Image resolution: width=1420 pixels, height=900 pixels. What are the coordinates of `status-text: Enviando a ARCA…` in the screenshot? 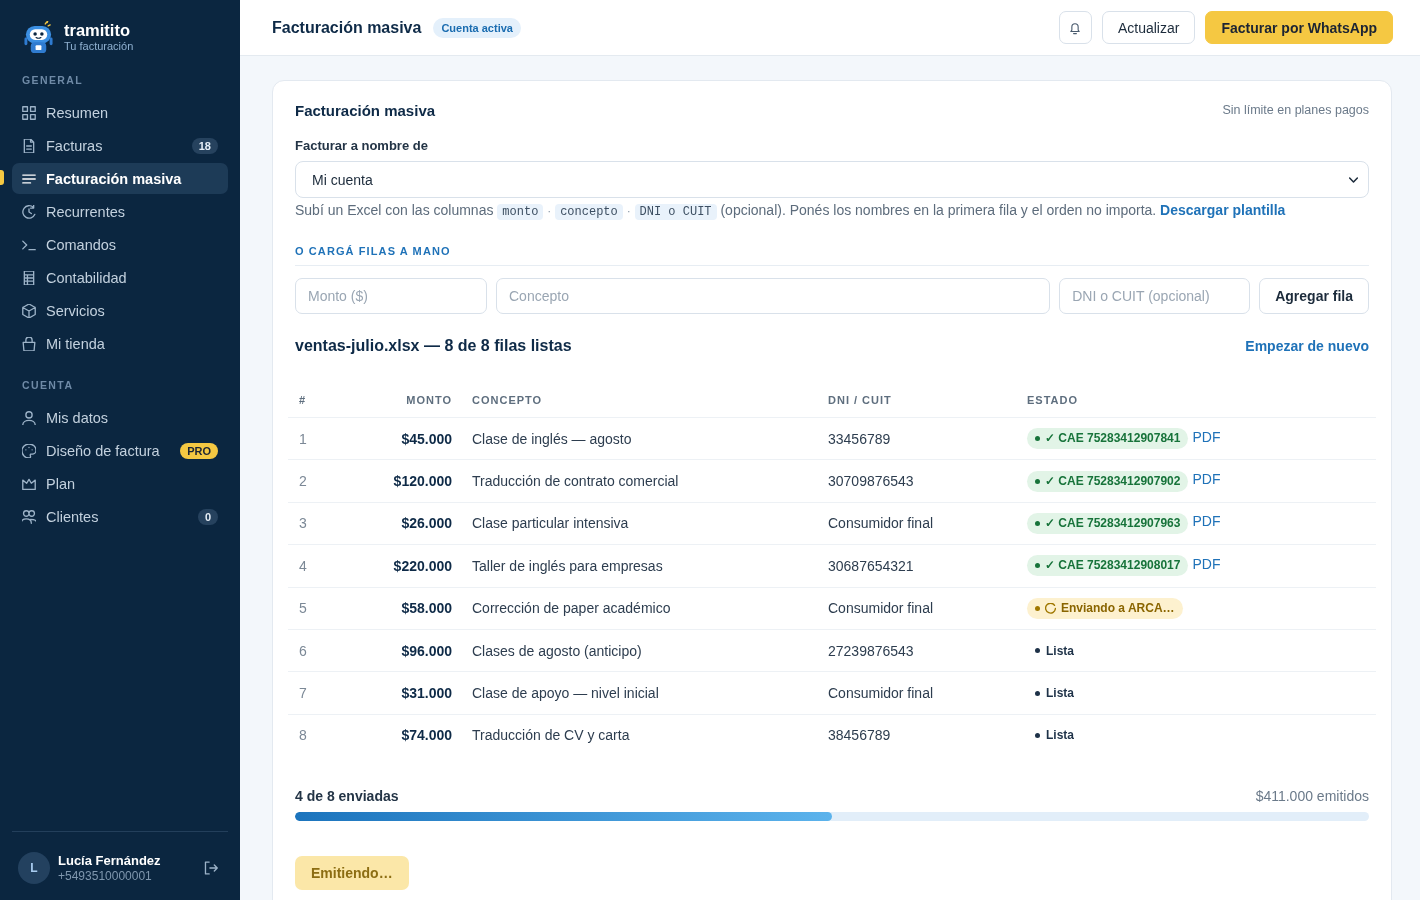 It's located at (1118, 608).